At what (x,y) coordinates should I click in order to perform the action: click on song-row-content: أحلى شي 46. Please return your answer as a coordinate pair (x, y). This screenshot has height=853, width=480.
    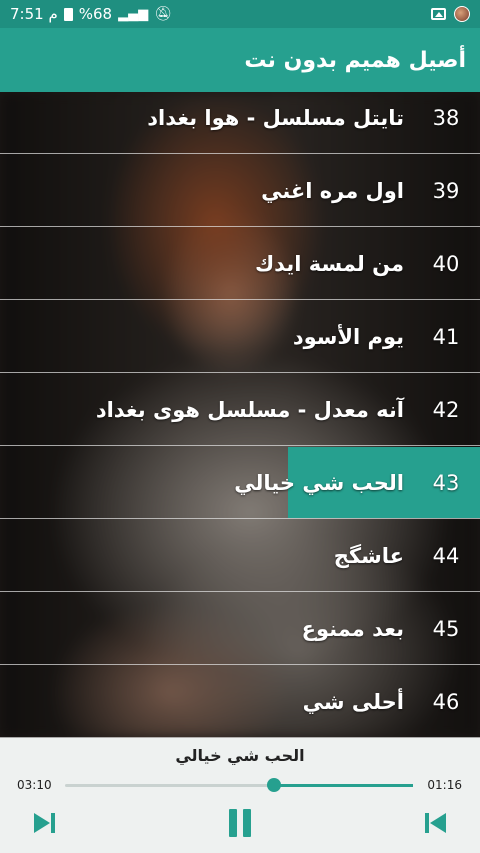
    Looking at the image, I should click on (391, 702).